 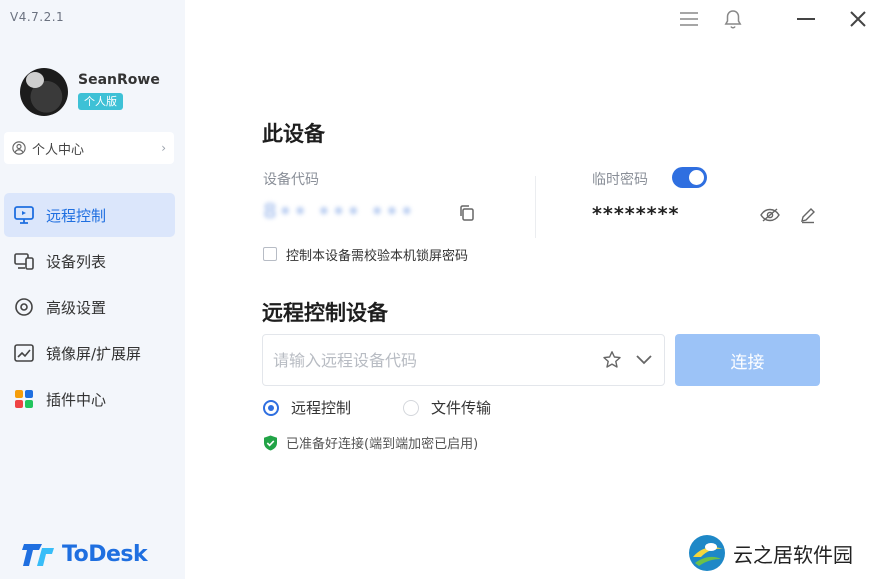 I want to click on user-circle-icon, so click(x=19, y=148).